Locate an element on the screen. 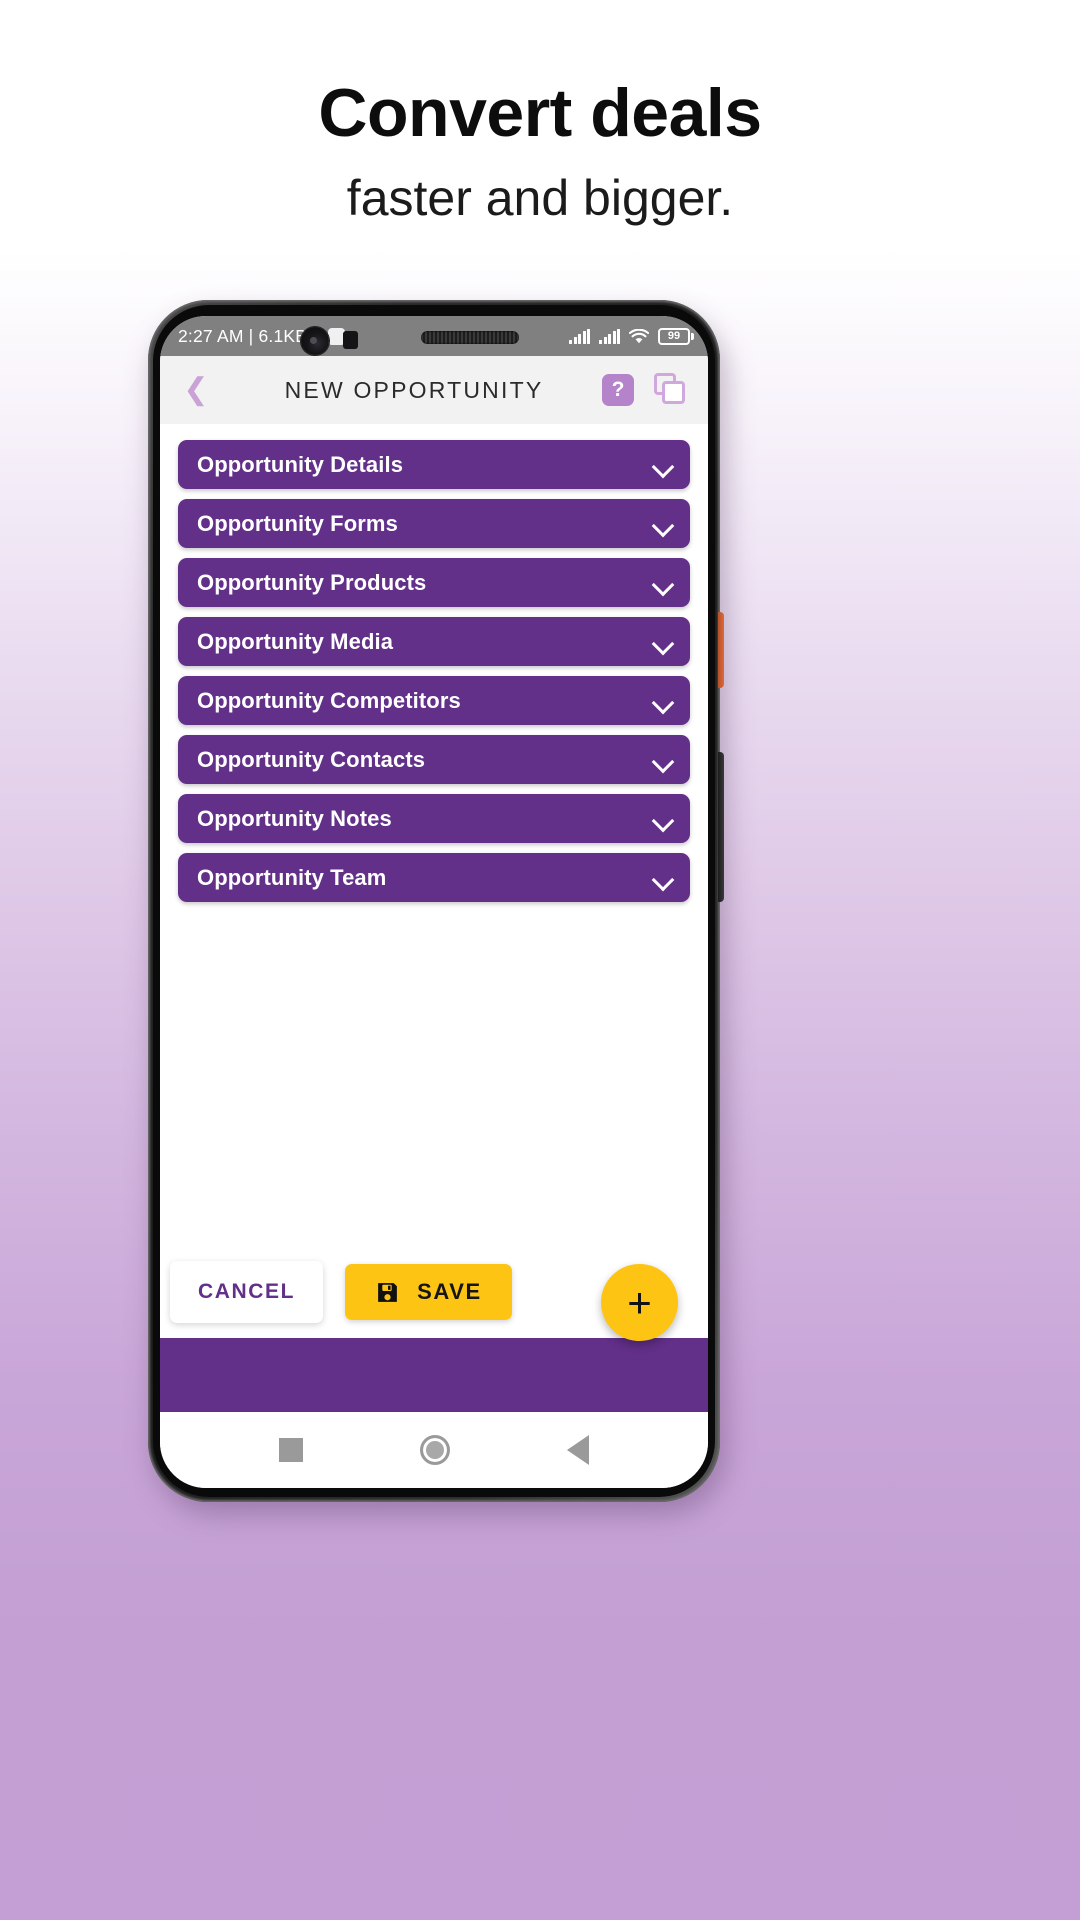 This screenshot has height=1920, width=1080. copy-icon is located at coordinates (671, 390).